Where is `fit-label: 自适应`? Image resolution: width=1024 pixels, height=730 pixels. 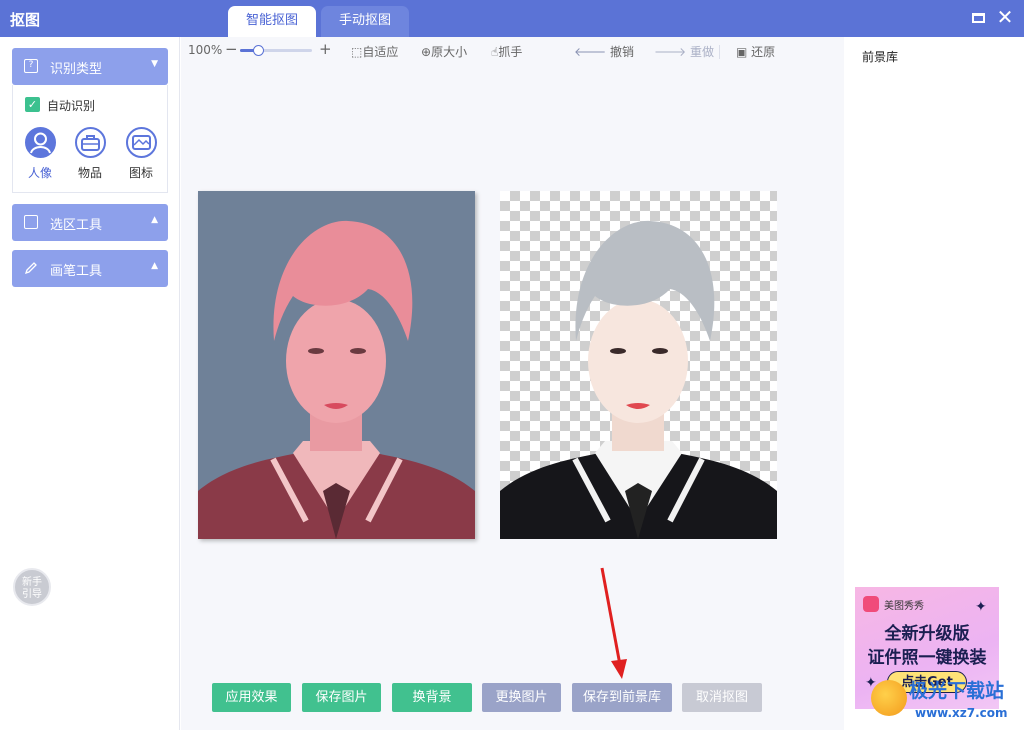
fit-label: 自适应 is located at coordinates (380, 52).